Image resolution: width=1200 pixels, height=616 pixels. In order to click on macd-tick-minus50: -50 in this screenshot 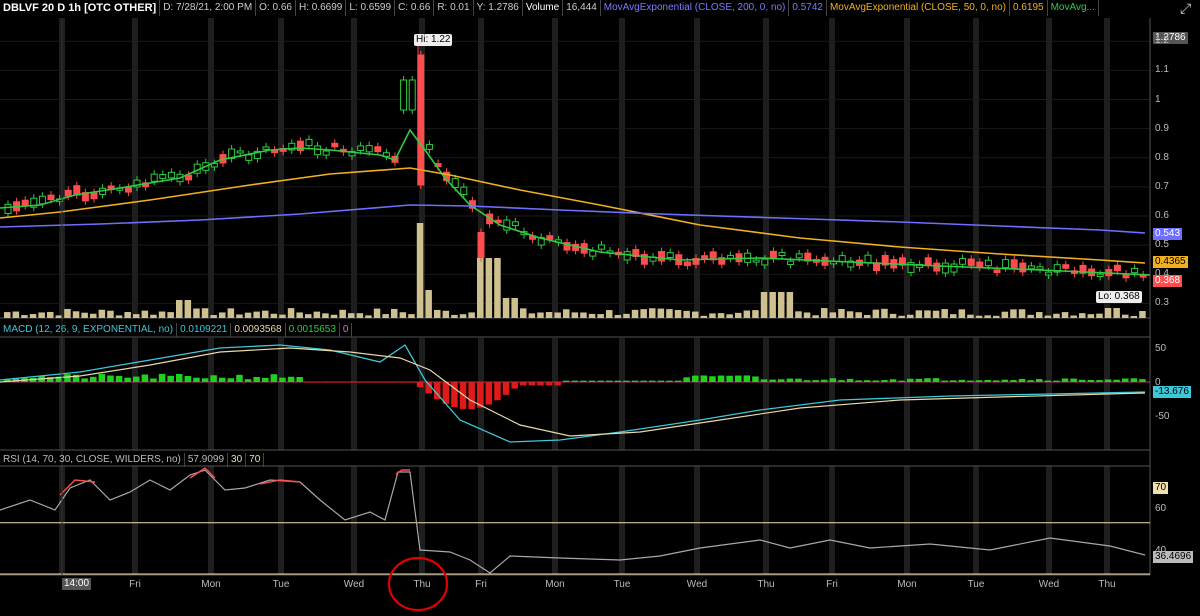, I will do `click(1162, 416)`.